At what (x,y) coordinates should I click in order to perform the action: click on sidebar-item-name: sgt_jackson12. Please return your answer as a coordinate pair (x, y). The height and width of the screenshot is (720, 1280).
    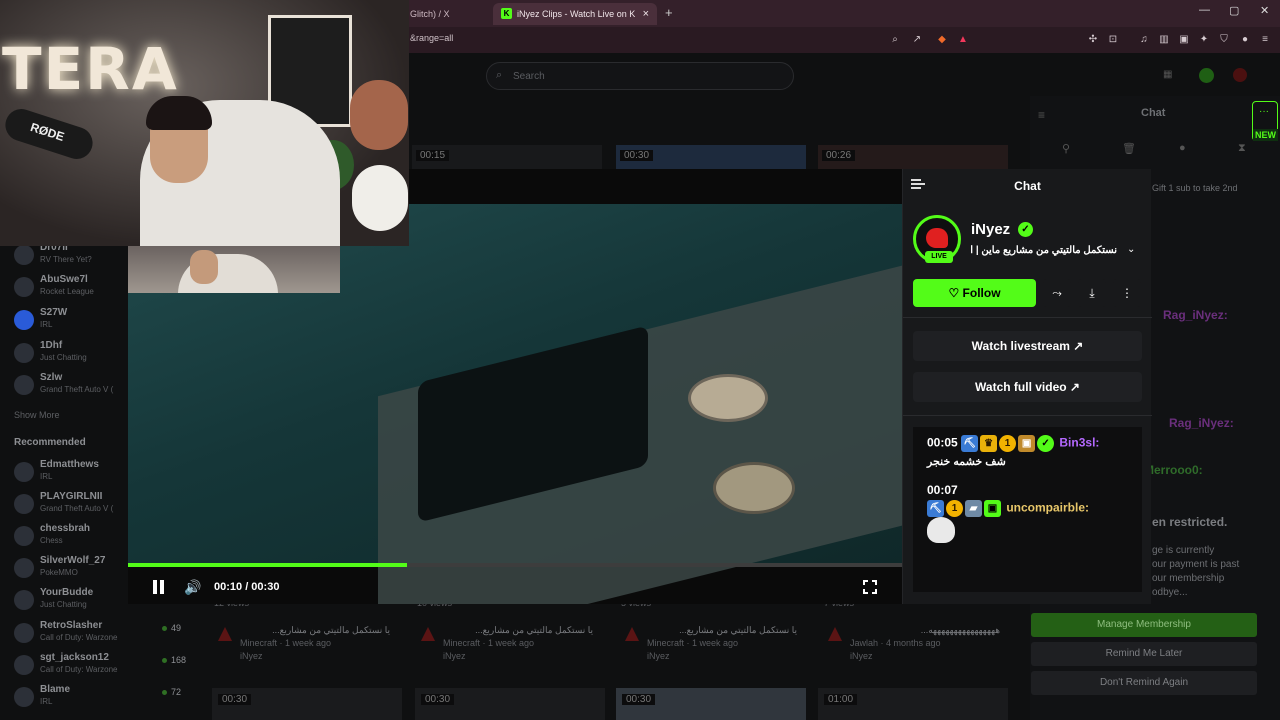
    Looking at the image, I should click on (74, 657).